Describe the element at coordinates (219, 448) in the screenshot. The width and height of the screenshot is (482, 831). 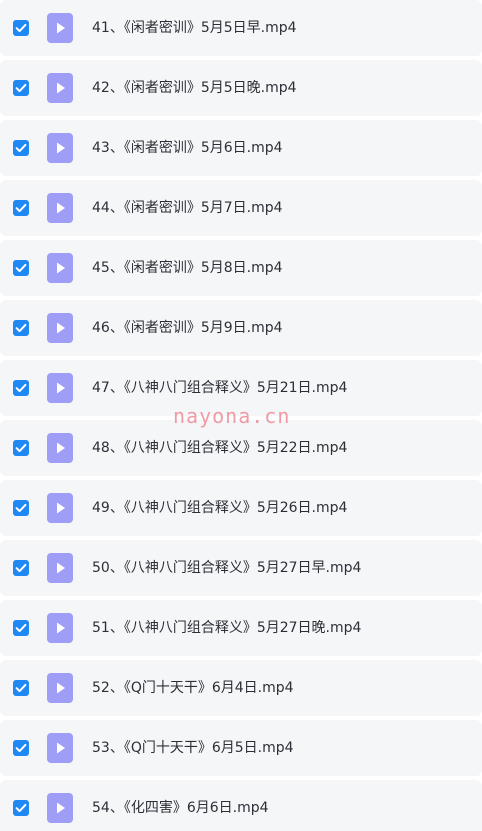
I see `file-name: 48、《八神八门组合释义》5月22日.mp4` at that location.